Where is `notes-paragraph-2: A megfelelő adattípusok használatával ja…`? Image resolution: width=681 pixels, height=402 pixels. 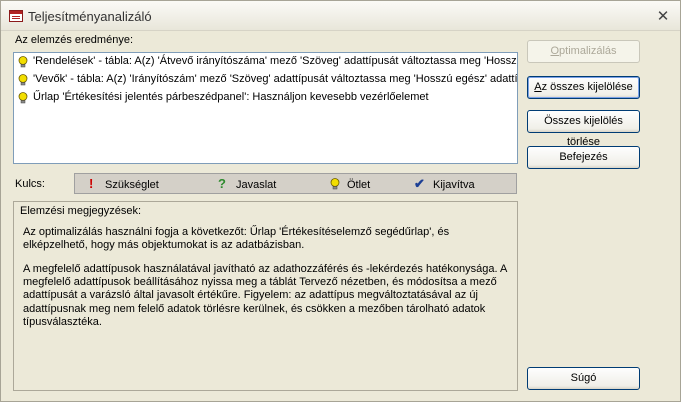
notes-paragraph-2: A megfelelő adattípusok használatával ja… is located at coordinates (265, 295).